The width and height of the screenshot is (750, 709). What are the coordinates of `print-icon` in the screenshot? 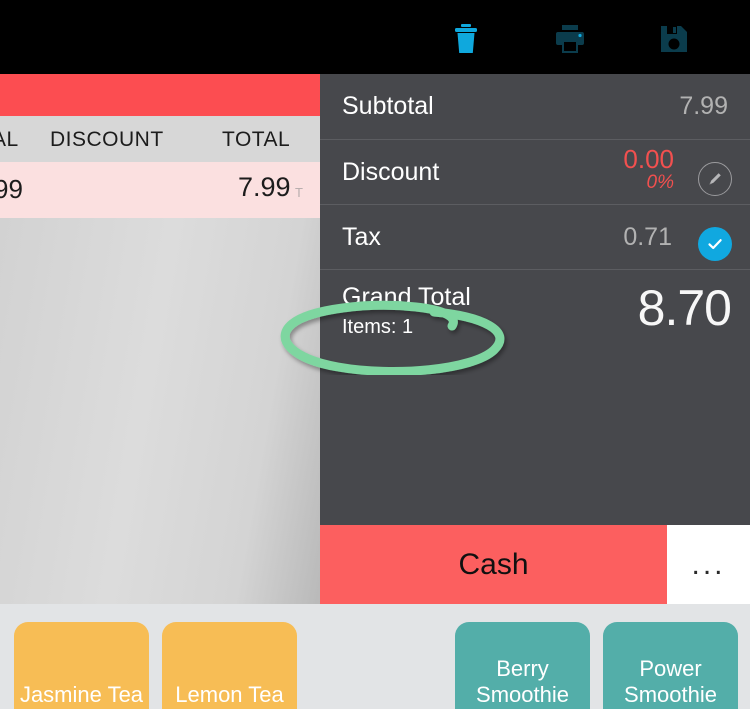 It's located at (570, 39).